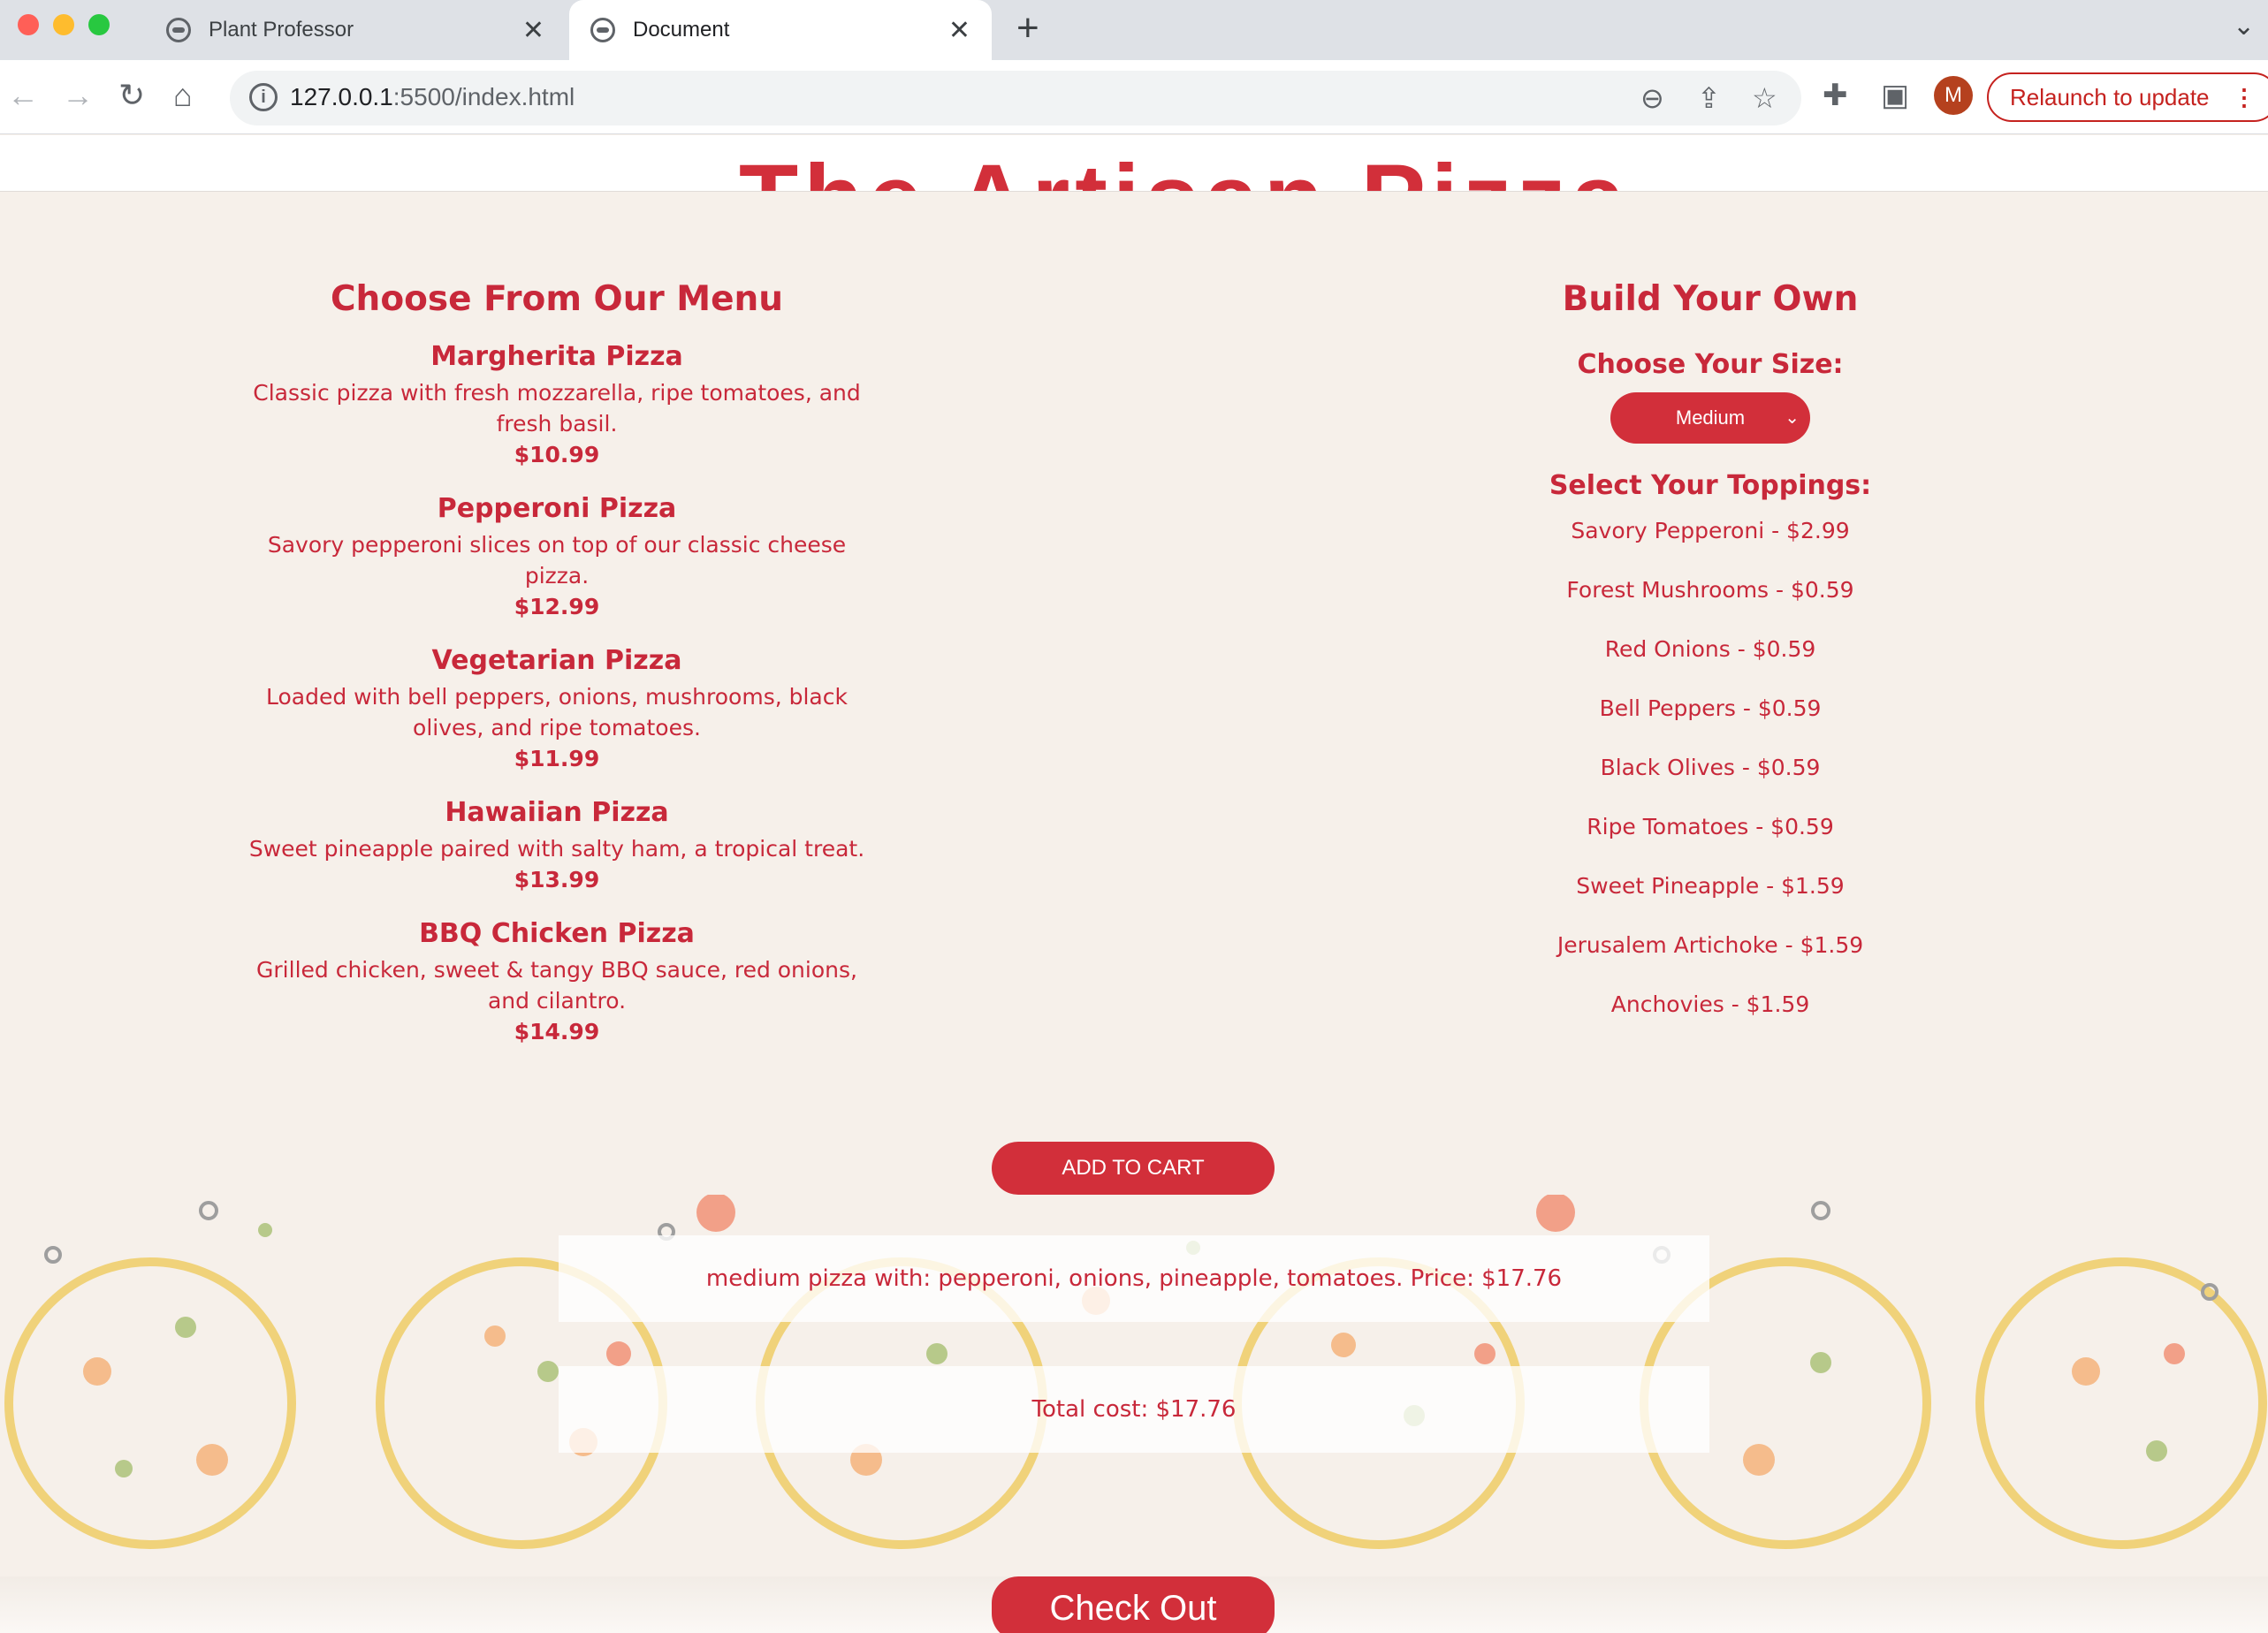  I want to click on topping-option: Forest Mushrooms - $0.59, so click(1710, 589).